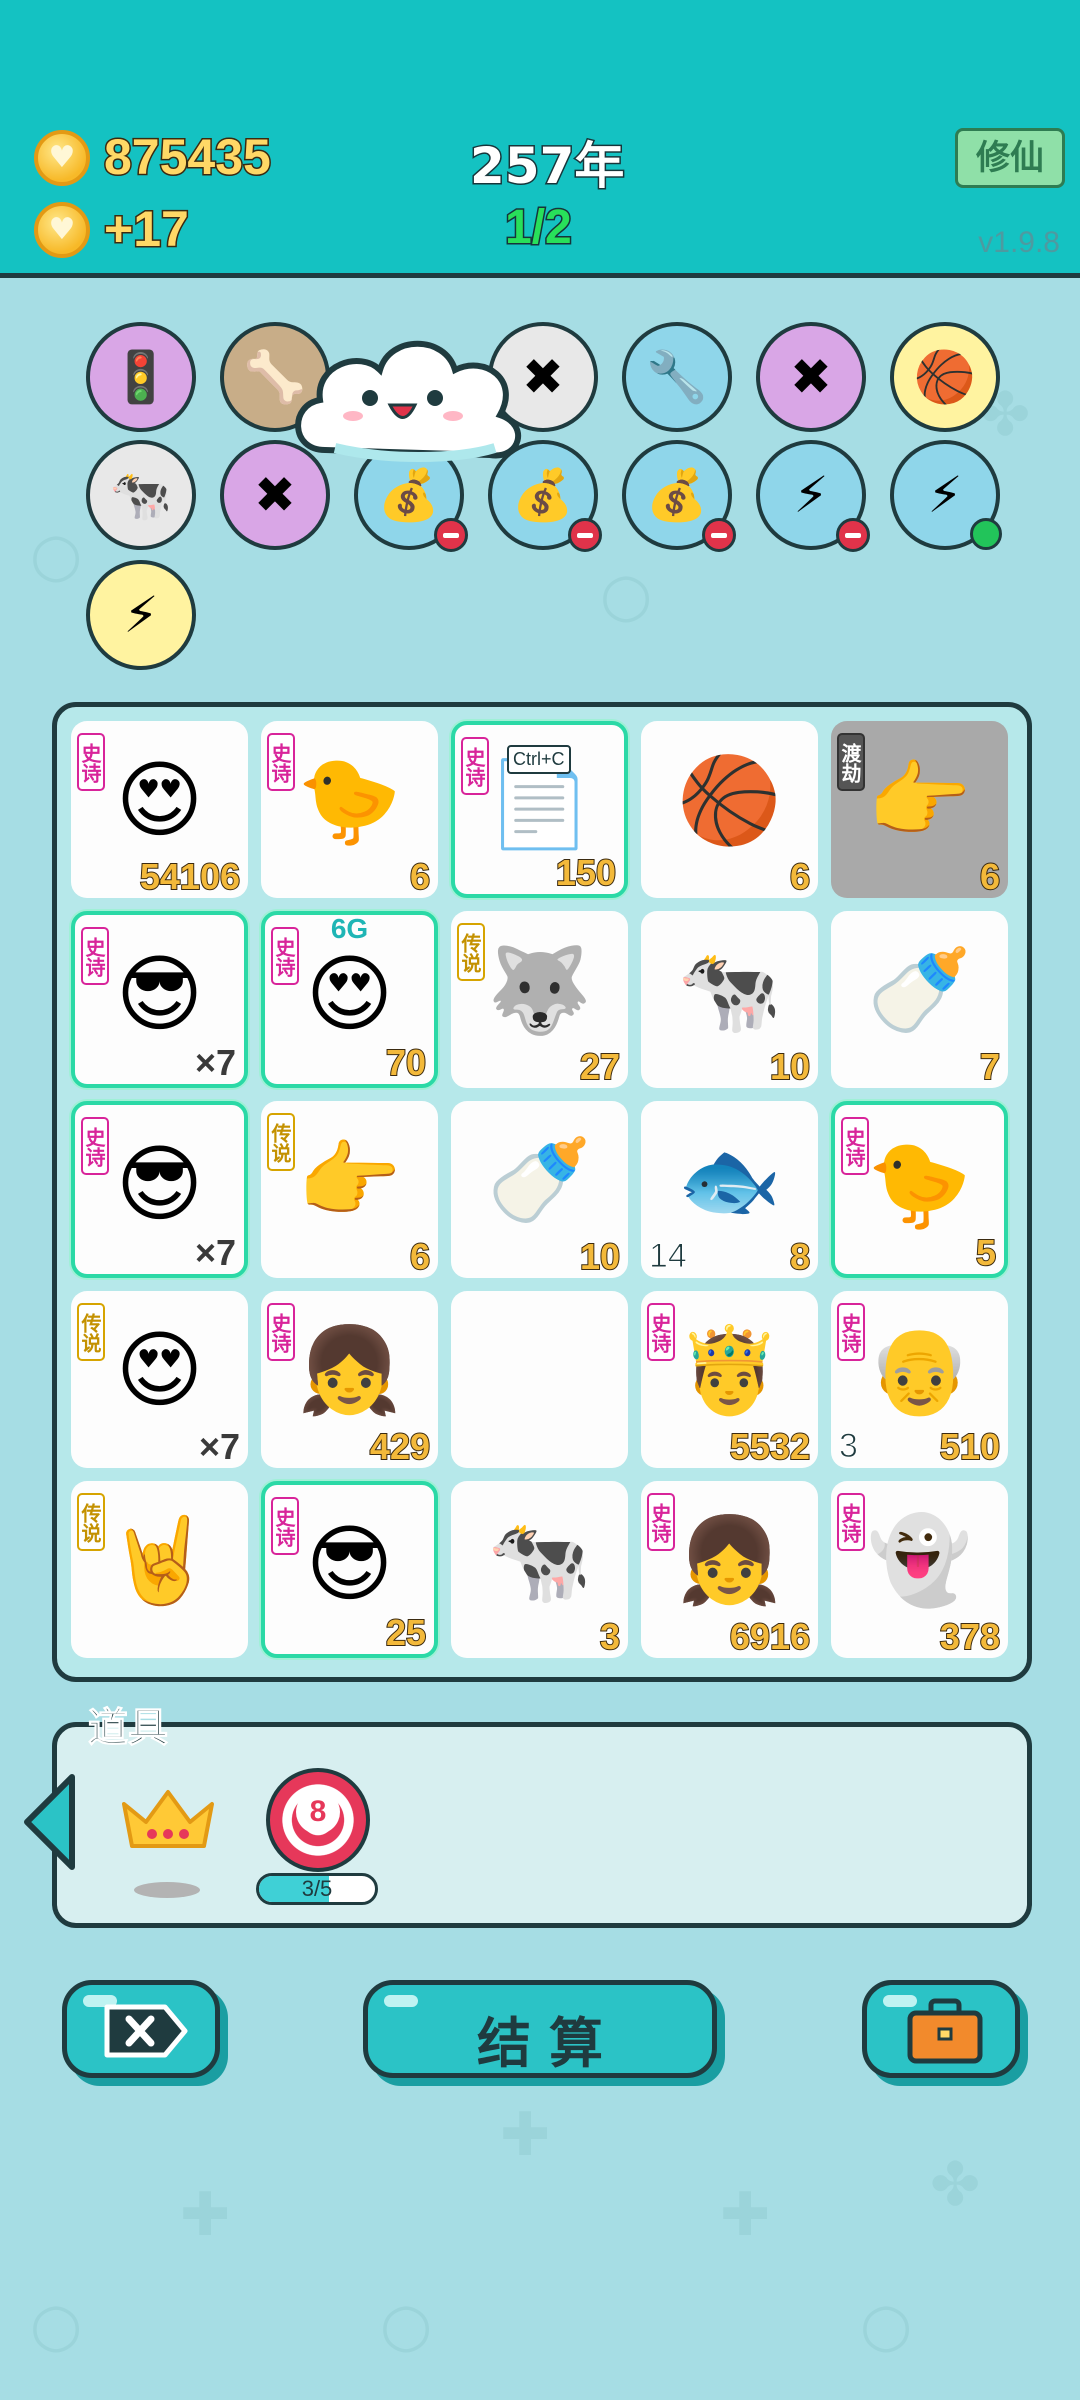 This screenshot has width=1080, height=2400. Describe the element at coordinates (318, 1812) in the screenshot. I see `target-item-number: 8` at that location.